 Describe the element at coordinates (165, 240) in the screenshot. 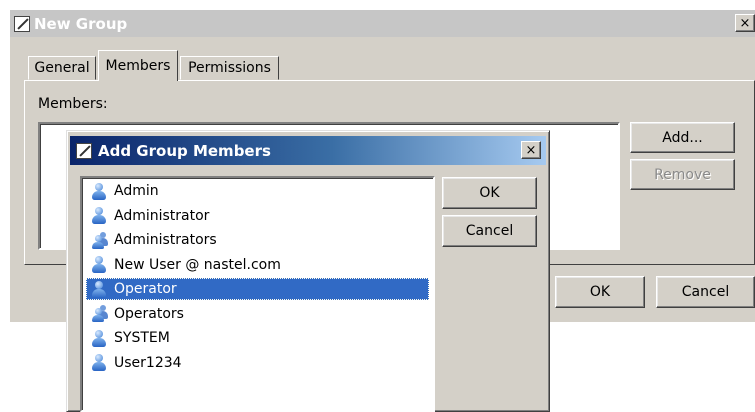

I see `account-label: Administrators` at that location.